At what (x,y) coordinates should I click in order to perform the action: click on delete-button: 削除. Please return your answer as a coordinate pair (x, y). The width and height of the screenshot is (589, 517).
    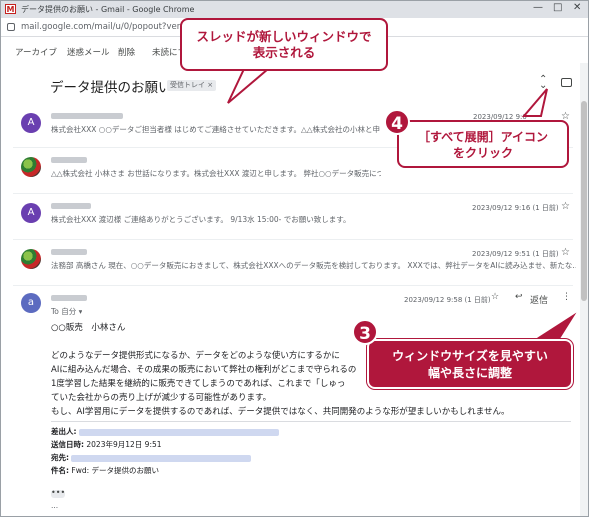
    Looking at the image, I should click on (126, 52).